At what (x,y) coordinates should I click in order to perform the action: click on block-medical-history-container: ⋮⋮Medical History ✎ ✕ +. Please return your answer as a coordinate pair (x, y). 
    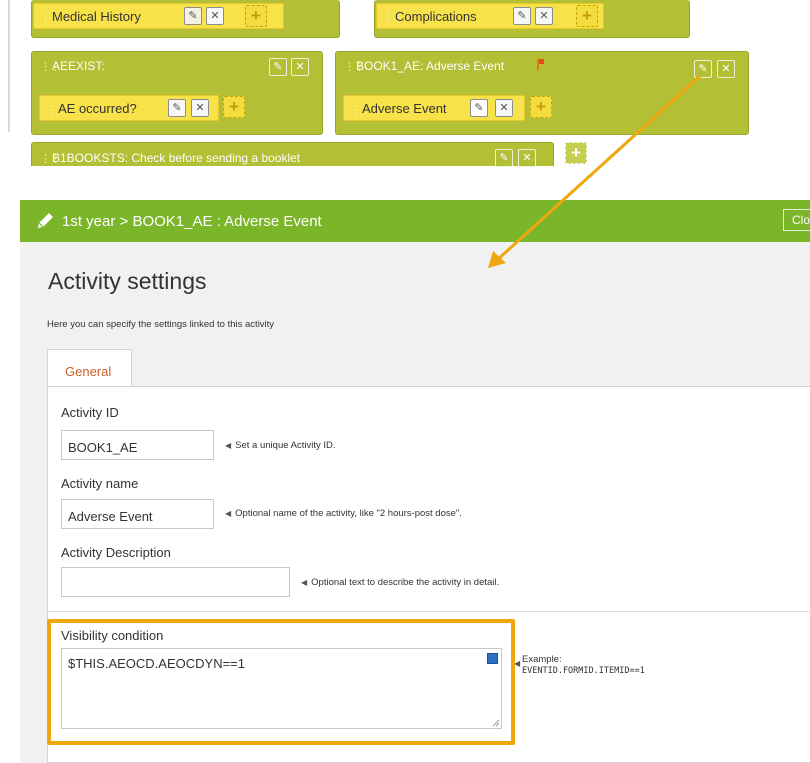
    Looking at the image, I should click on (185, 19).